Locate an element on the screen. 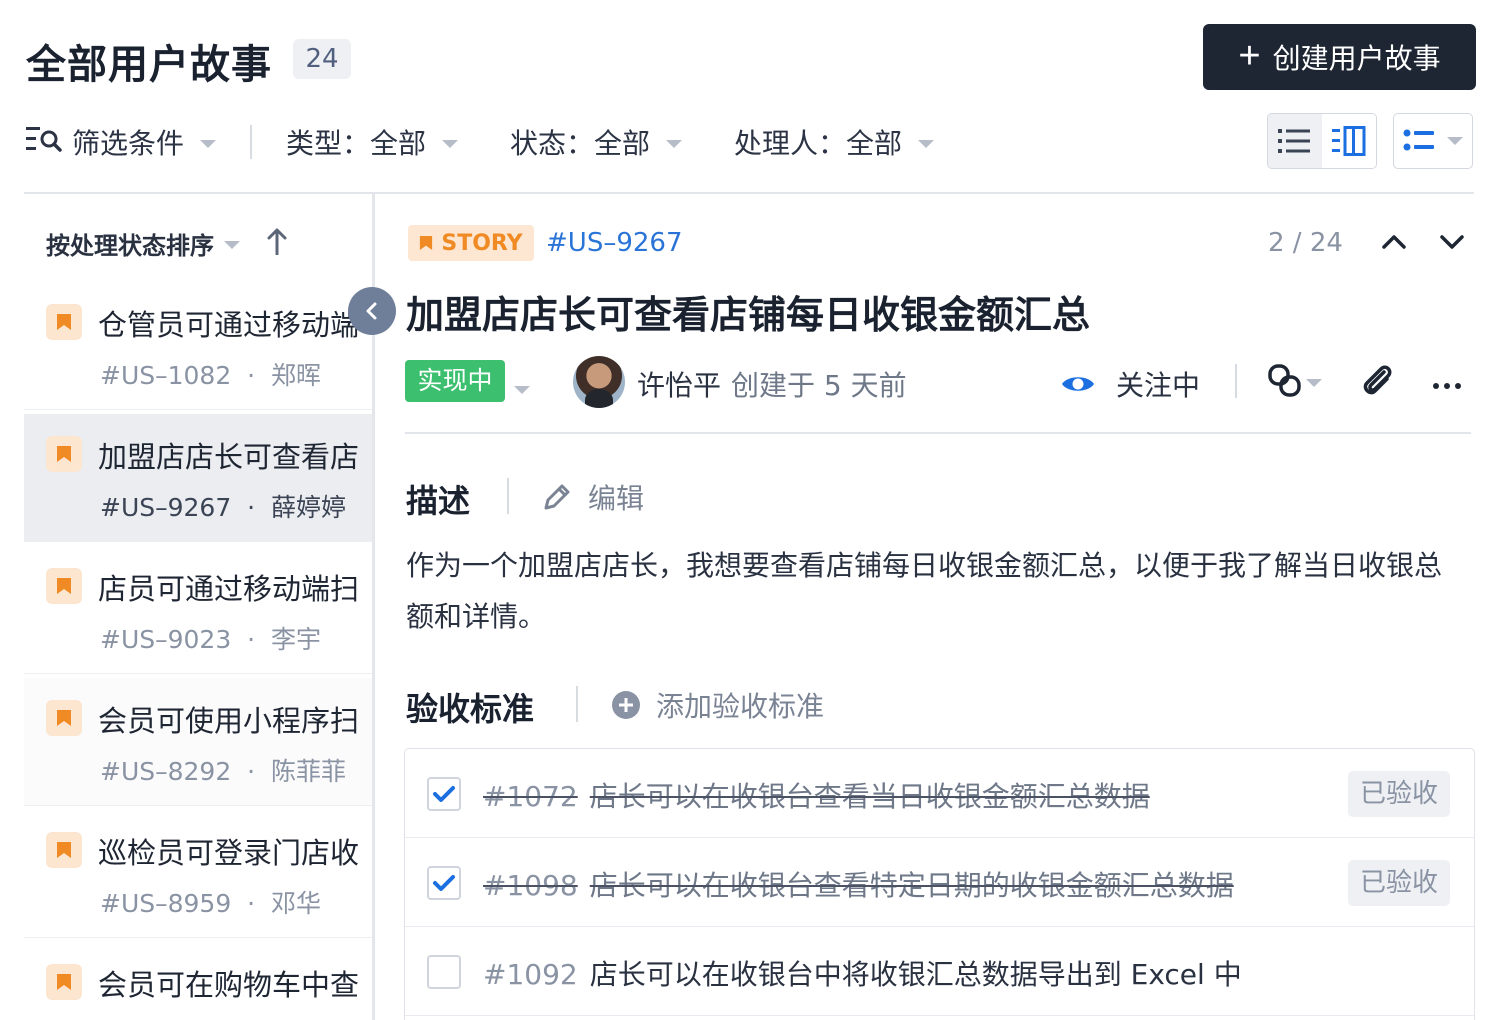  story-title: 加盟店店长可查看店 is located at coordinates (229, 457).